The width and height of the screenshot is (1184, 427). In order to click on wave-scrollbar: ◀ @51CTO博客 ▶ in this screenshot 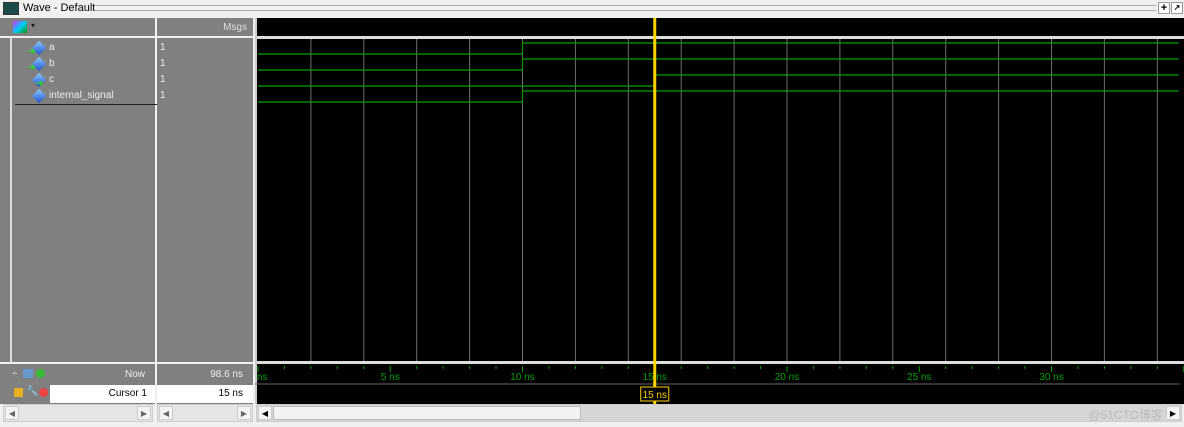, I will do `click(719, 413)`.